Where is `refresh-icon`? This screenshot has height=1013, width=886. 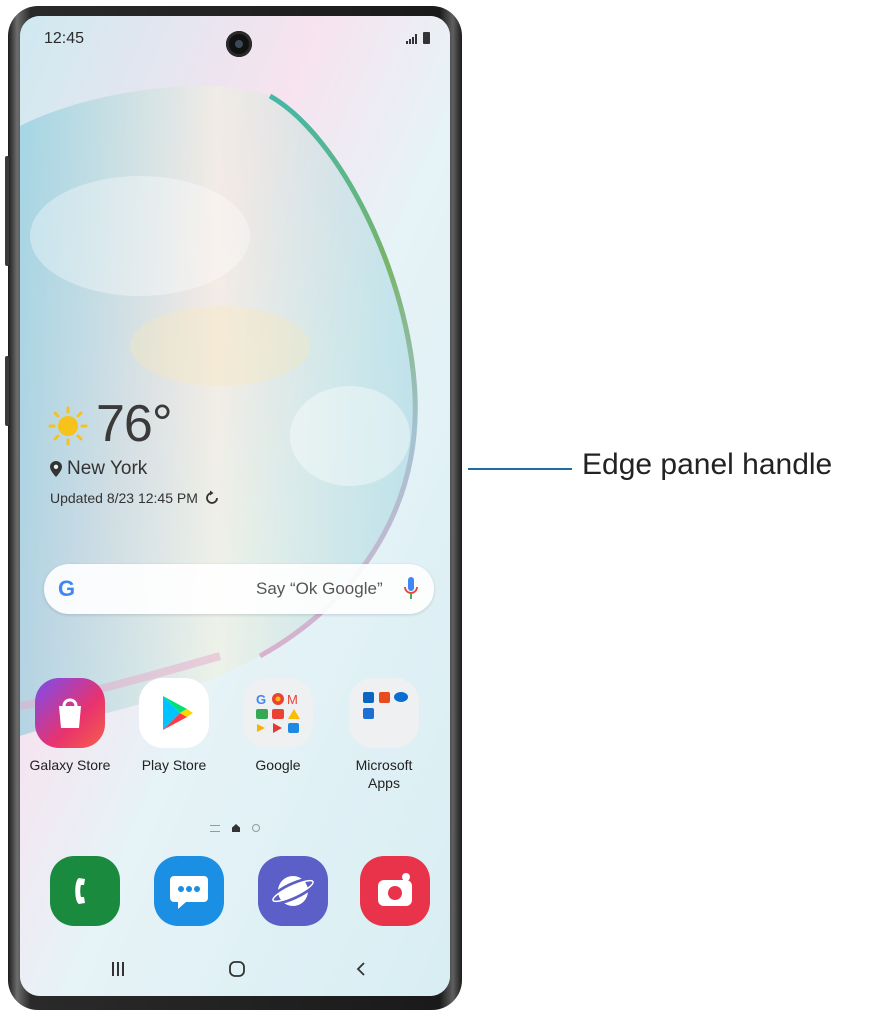
refresh-icon is located at coordinates (212, 498).